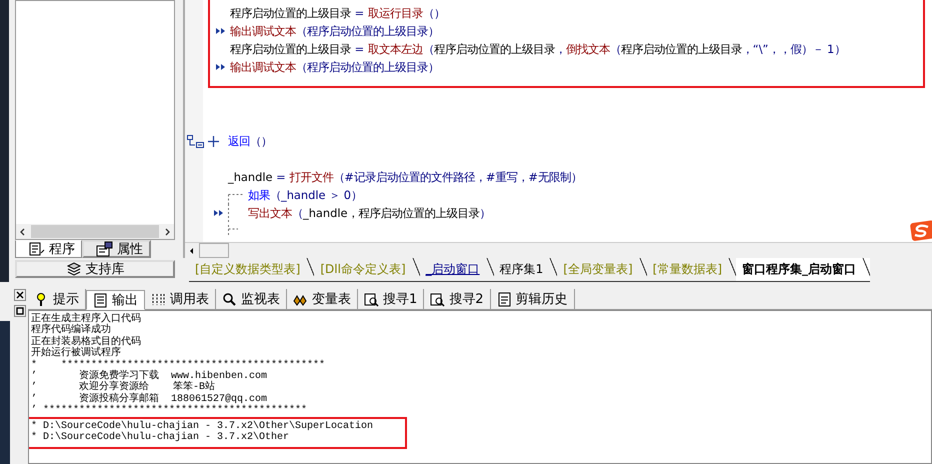 This screenshot has width=932, height=464. Describe the element at coordinates (20, 311) in the screenshot. I see `restore-icon` at that location.